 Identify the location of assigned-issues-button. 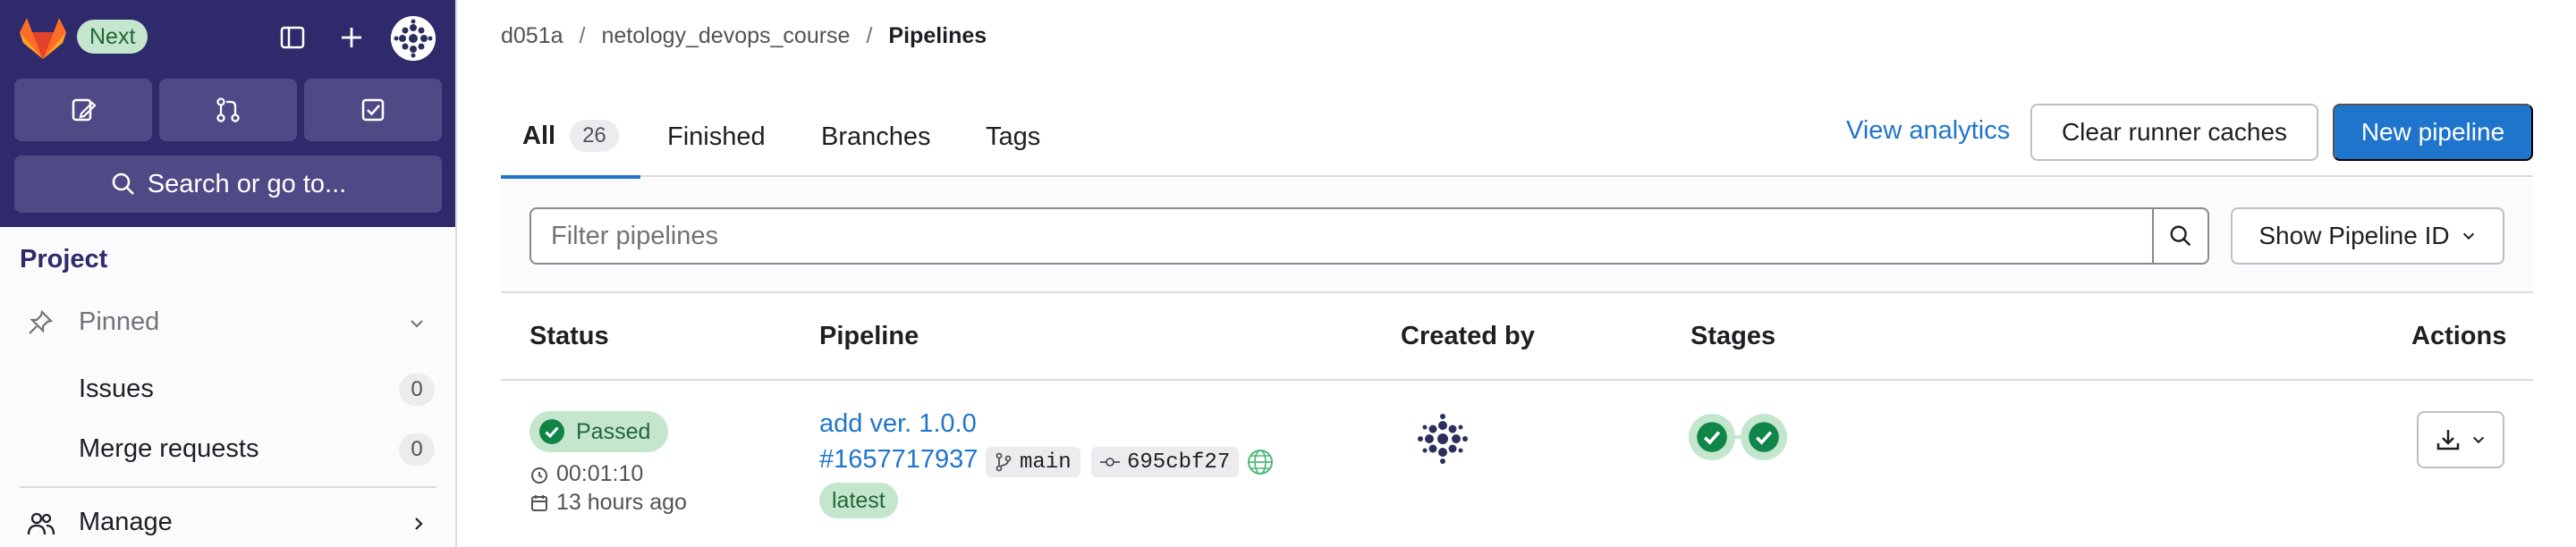
(83, 110).